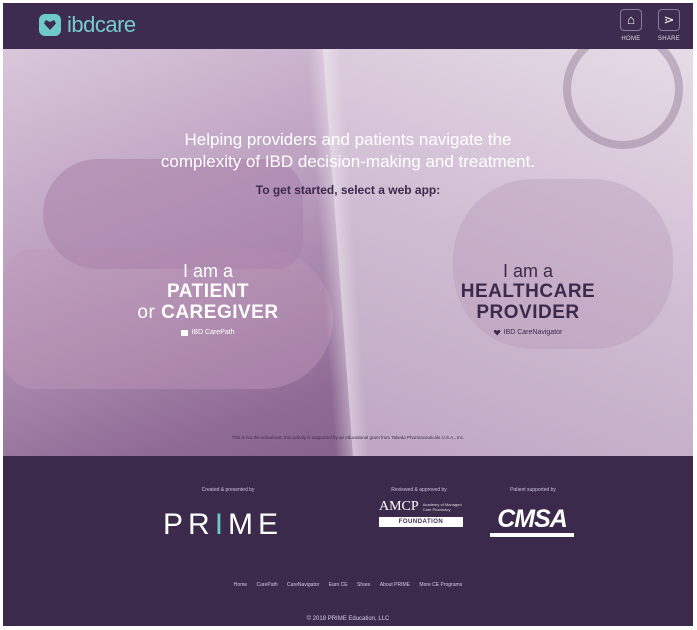 The width and height of the screenshot is (697, 630). I want to click on provider-title: PROVIDER, so click(528, 312).